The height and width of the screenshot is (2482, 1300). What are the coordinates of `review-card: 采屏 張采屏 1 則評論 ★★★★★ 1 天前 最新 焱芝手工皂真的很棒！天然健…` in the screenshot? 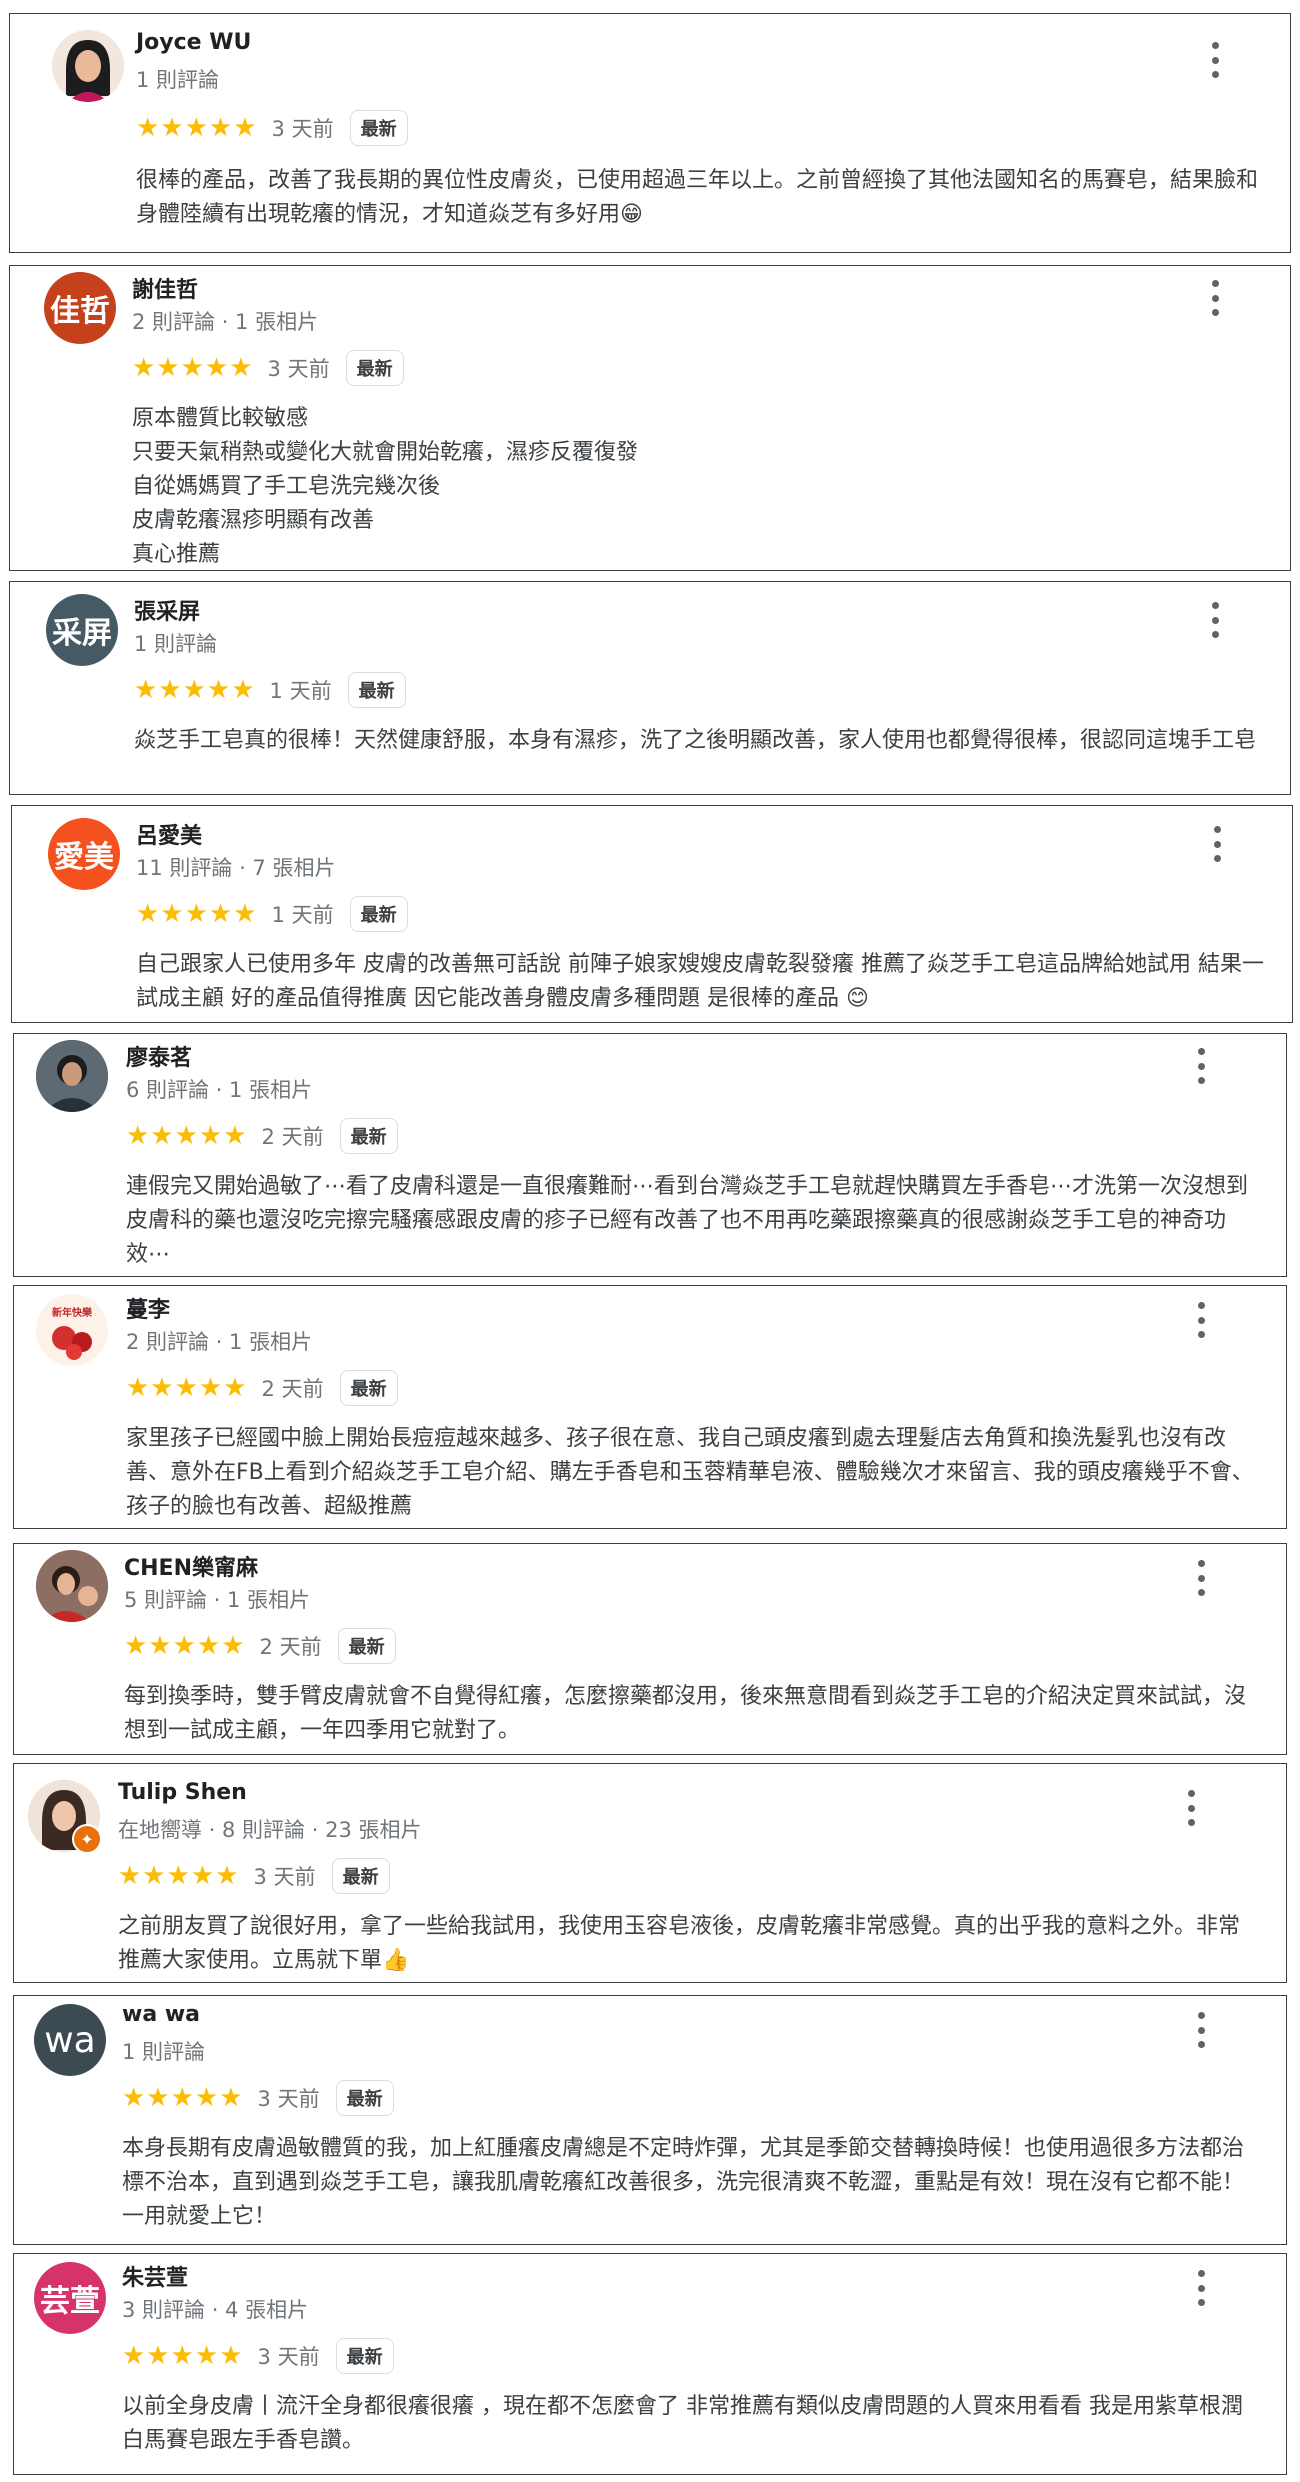 It's located at (650, 688).